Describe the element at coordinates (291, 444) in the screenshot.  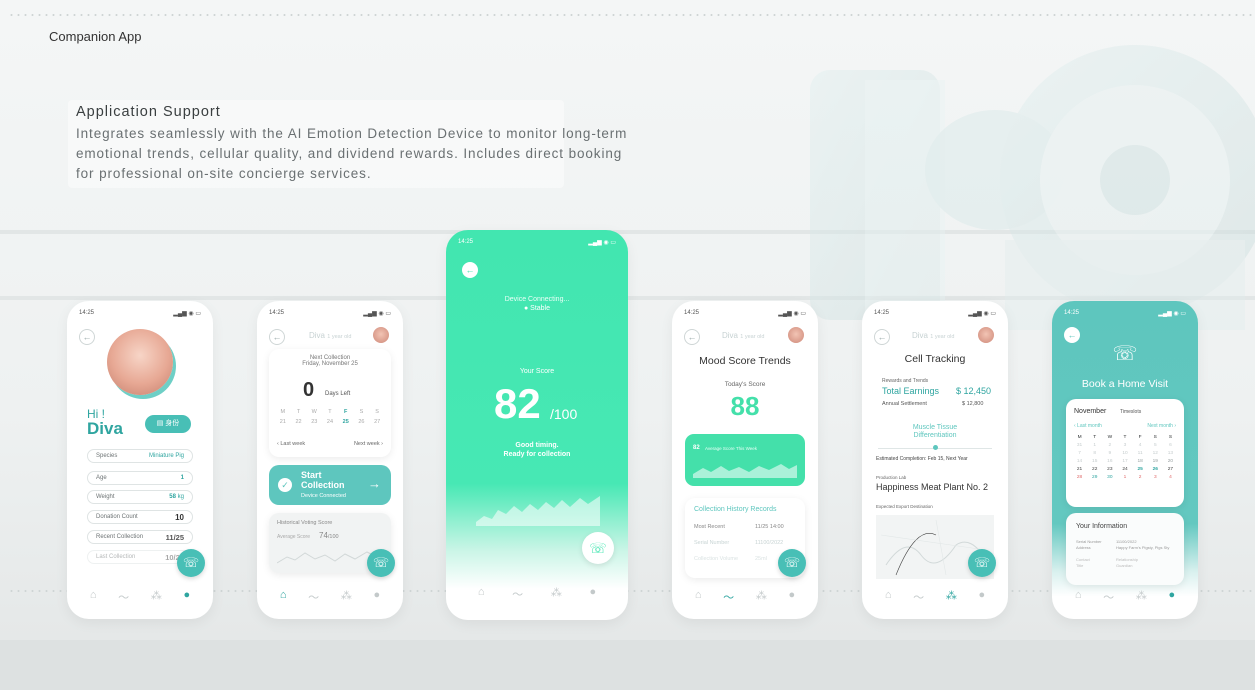
I see `last-week-link: ‹ Last week` at that location.